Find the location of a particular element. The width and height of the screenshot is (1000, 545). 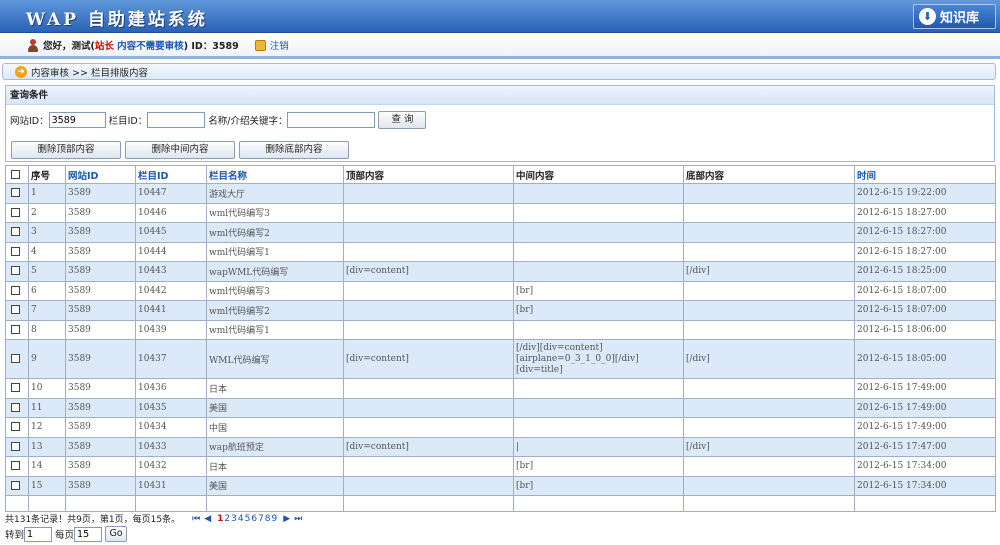

site-id-input is located at coordinates (77, 120).